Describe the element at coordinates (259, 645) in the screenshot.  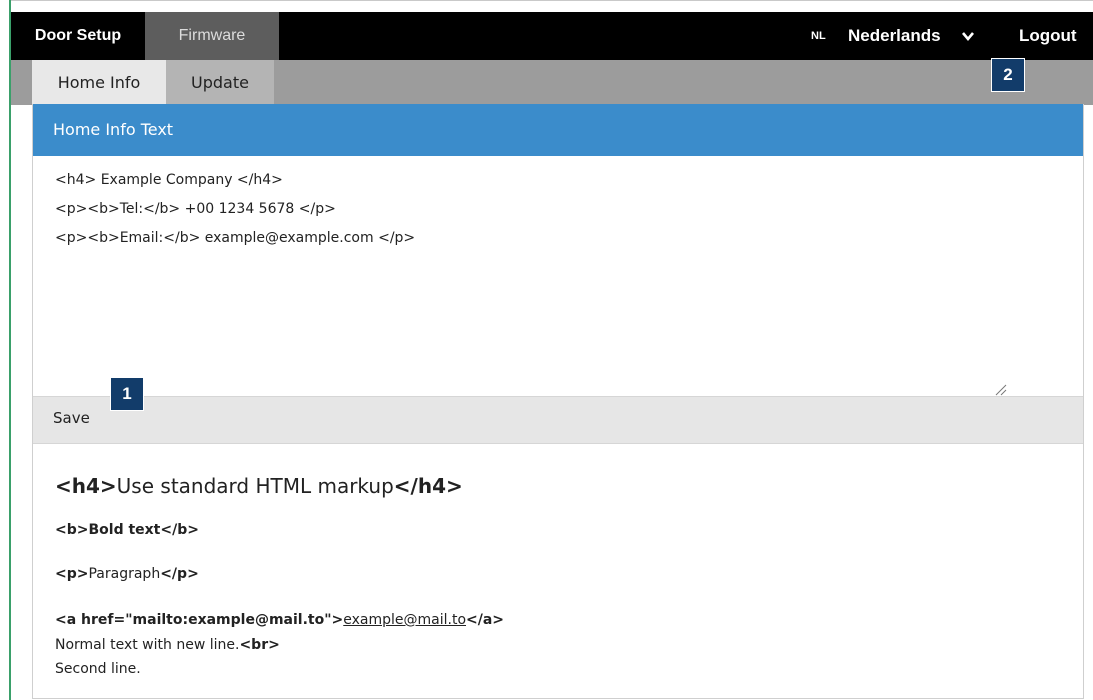
I see `help-tag: <br>` at that location.